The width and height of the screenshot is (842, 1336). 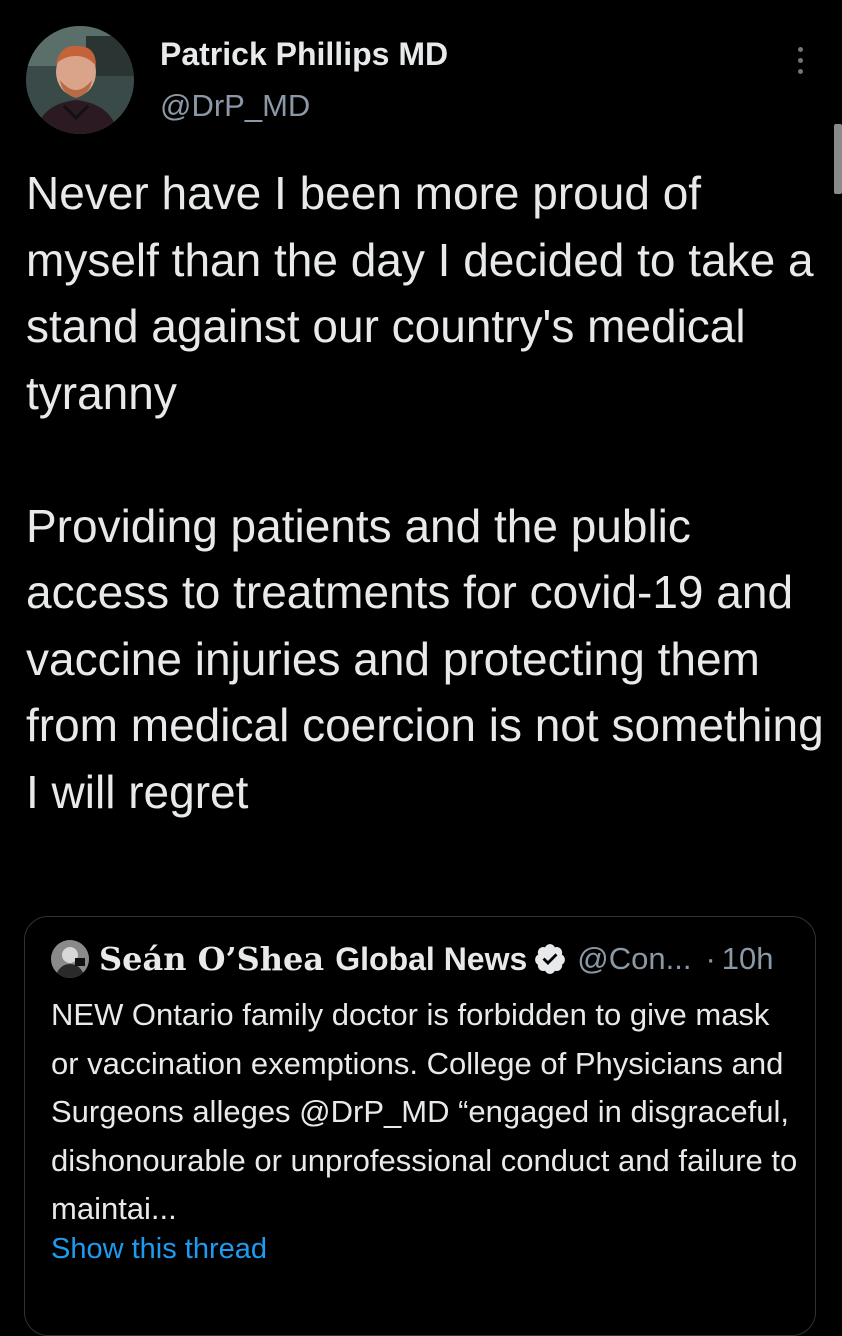 I want to click on show-thread-link: Show this thread, so click(x=159, y=1249).